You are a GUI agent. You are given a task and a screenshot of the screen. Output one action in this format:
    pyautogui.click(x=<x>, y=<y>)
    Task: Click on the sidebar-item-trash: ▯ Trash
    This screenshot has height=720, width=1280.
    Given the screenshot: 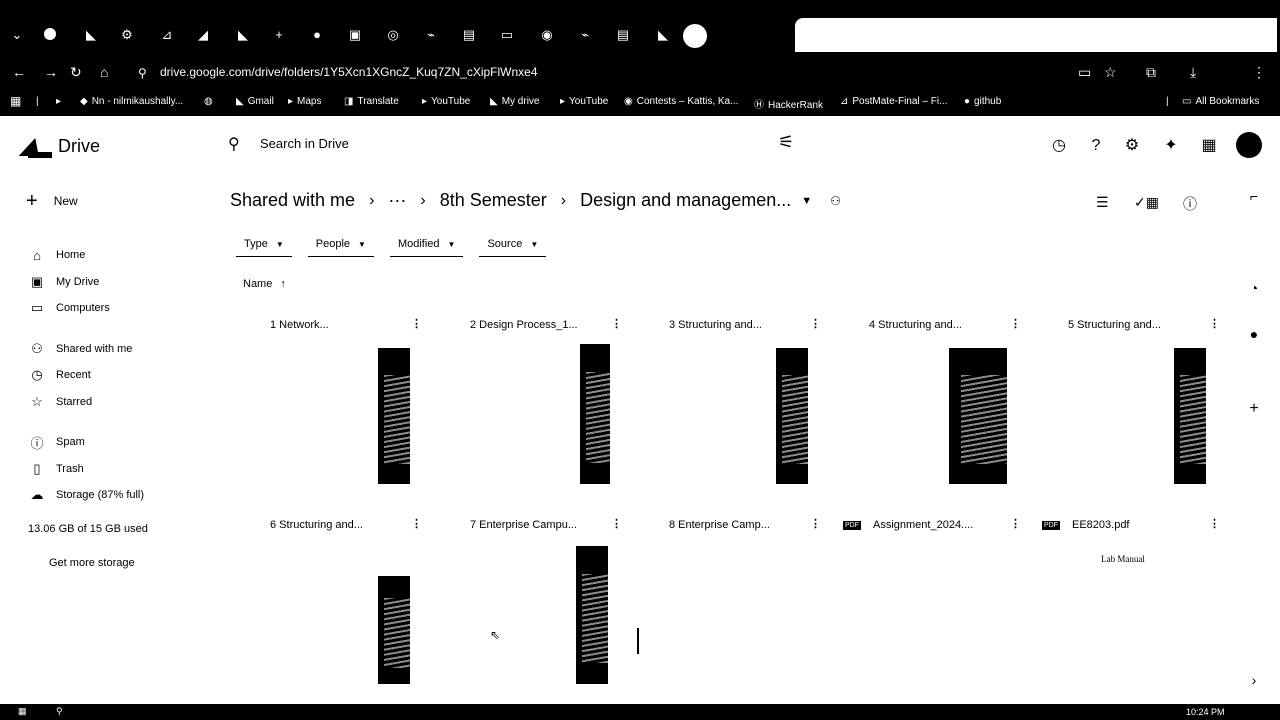 What is the action you would take?
    pyautogui.click(x=105, y=469)
    